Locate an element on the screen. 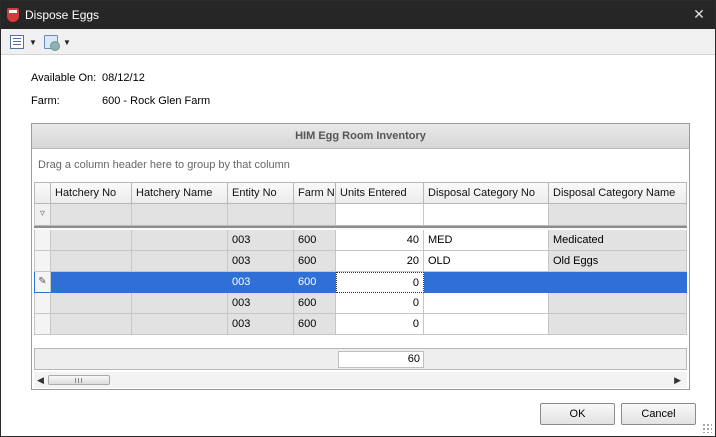 The image size is (716, 437). window-title: Dispose Eggs is located at coordinates (62, 15).